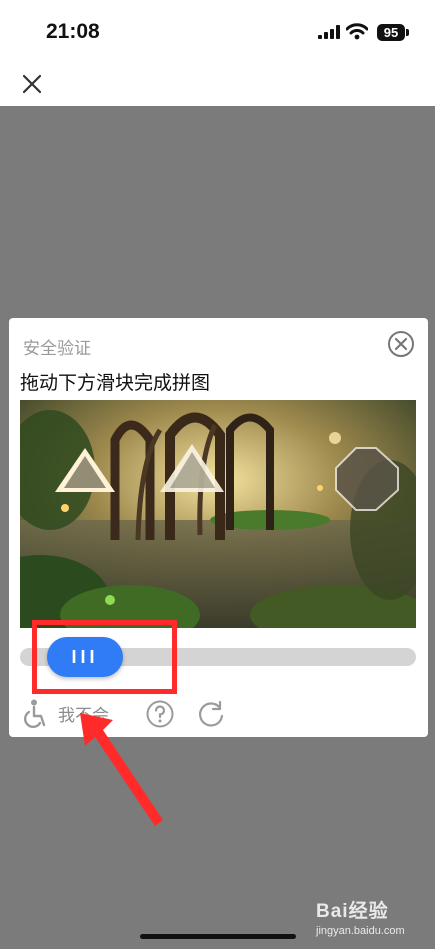 This screenshot has width=435, height=949. Describe the element at coordinates (73, 31) in the screenshot. I see `status-time: 21:08` at that location.